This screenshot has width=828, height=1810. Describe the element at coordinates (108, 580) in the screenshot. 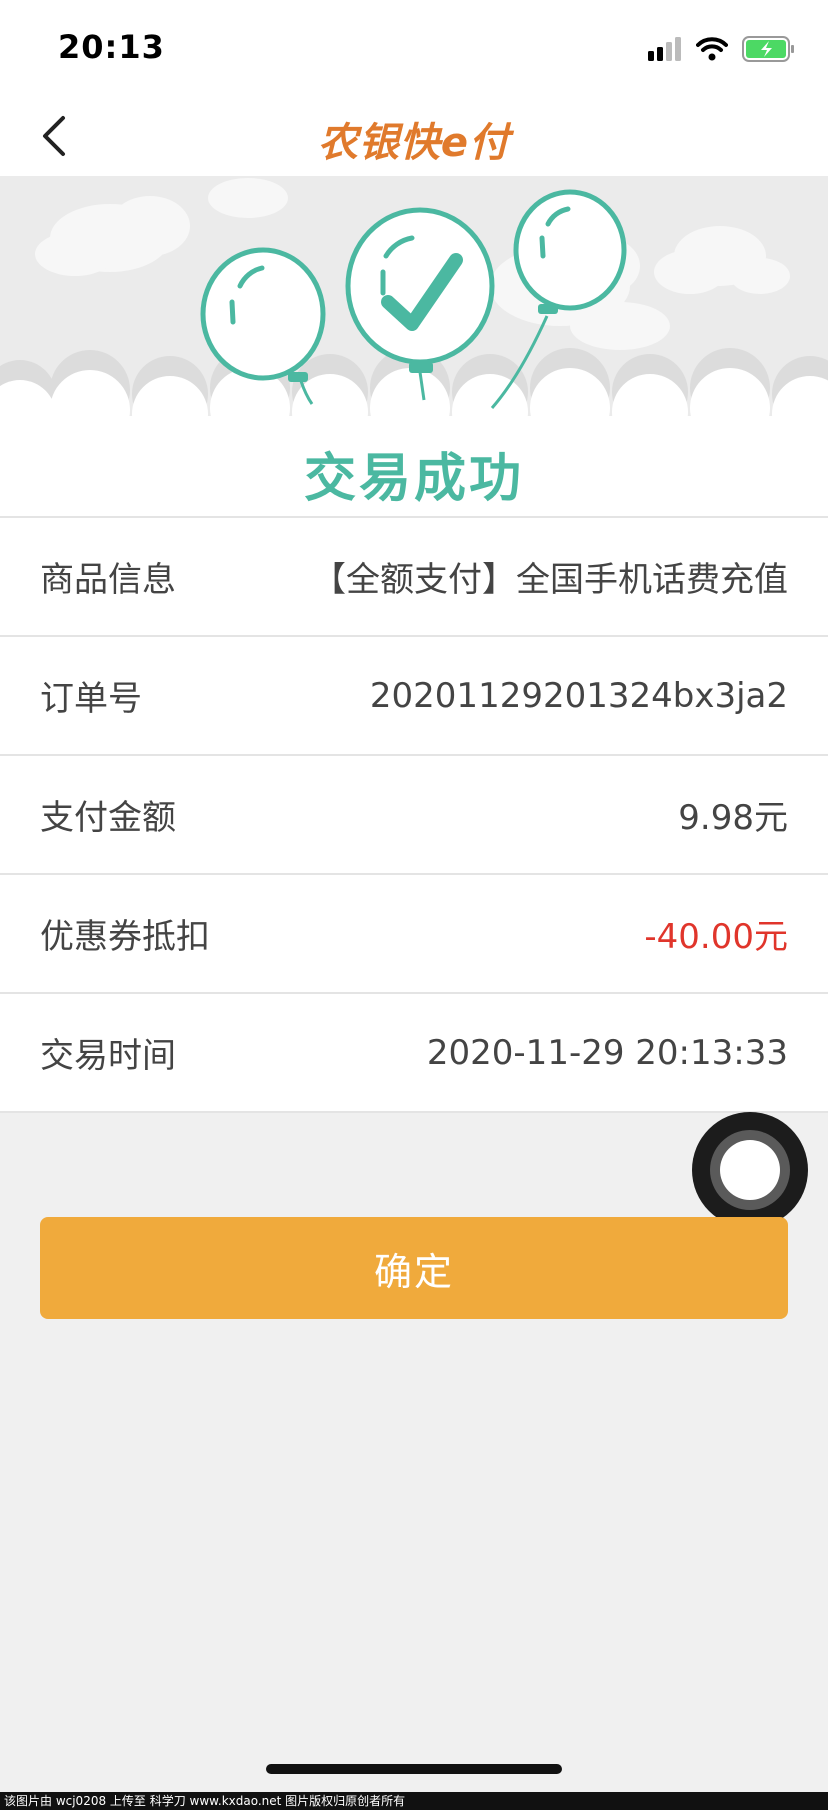

I see `detail-label: 商品信息` at that location.